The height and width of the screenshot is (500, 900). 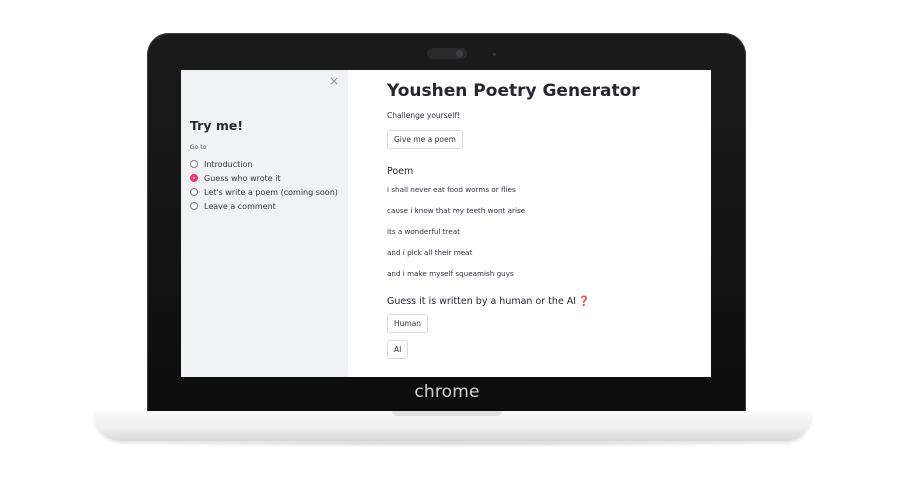 What do you see at coordinates (264, 164) in the screenshot?
I see `radio-option-introduction: Introduction` at bounding box center [264, 164].